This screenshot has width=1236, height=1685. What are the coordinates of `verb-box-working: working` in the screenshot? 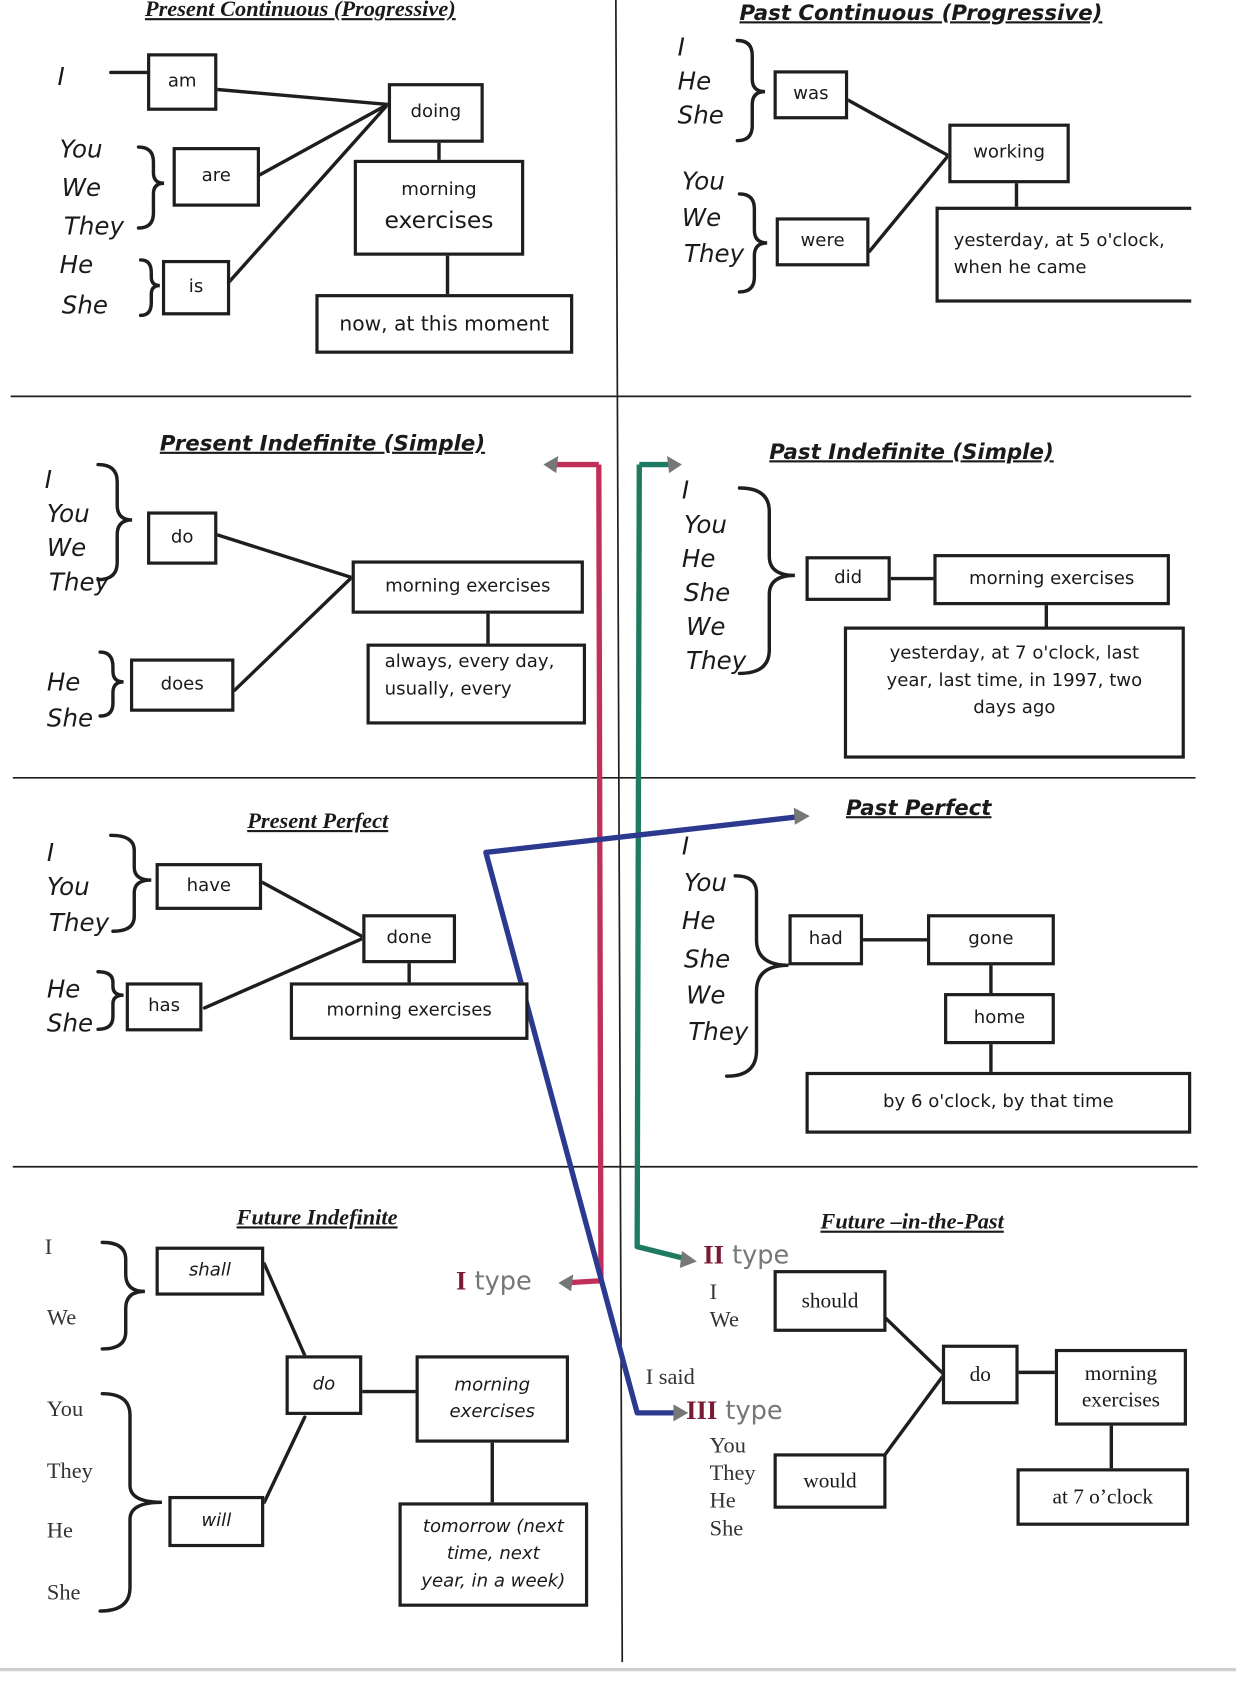 It's located at (1009, 153).